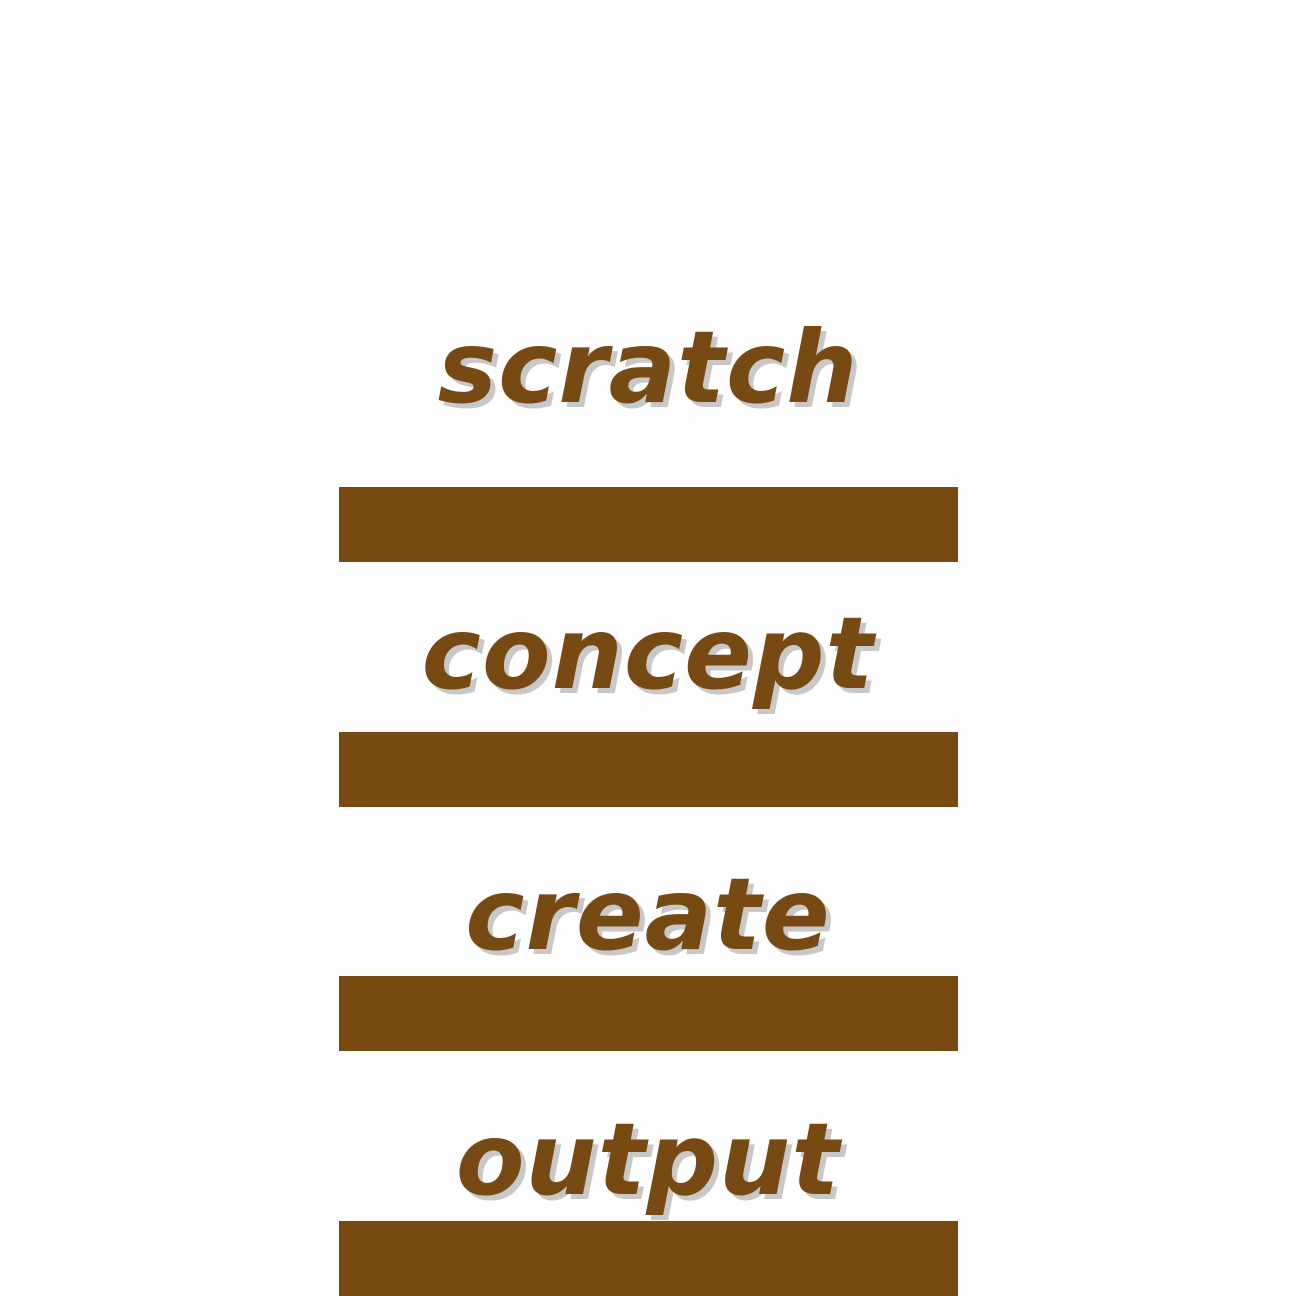 The height and width of the screenshot is (1296, 1296). Describe the element at coordinates (648, 914) in the screenshot. I see `step-label-create: create` at that location.